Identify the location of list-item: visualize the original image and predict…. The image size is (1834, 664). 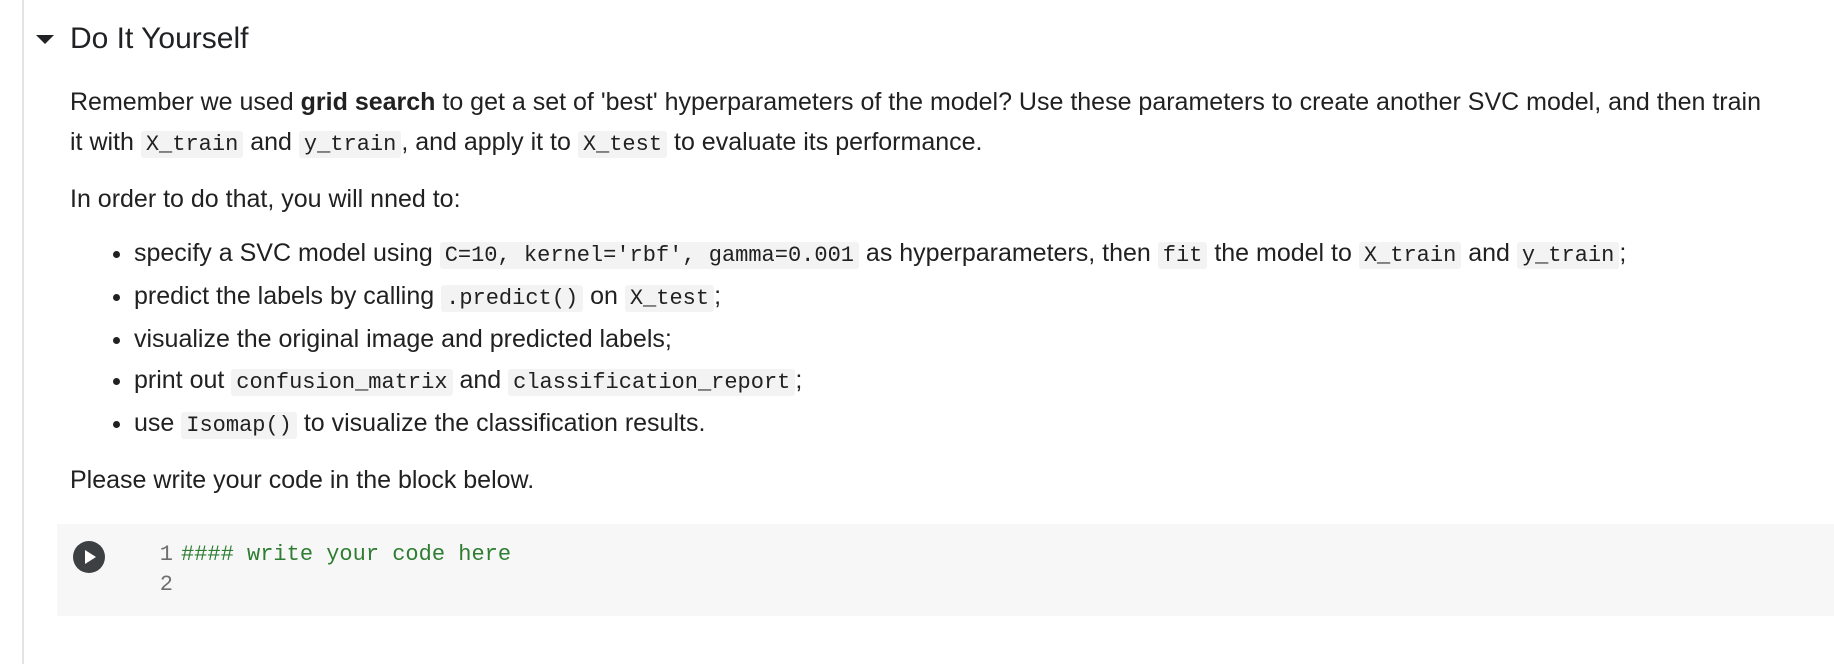
(952, 339).